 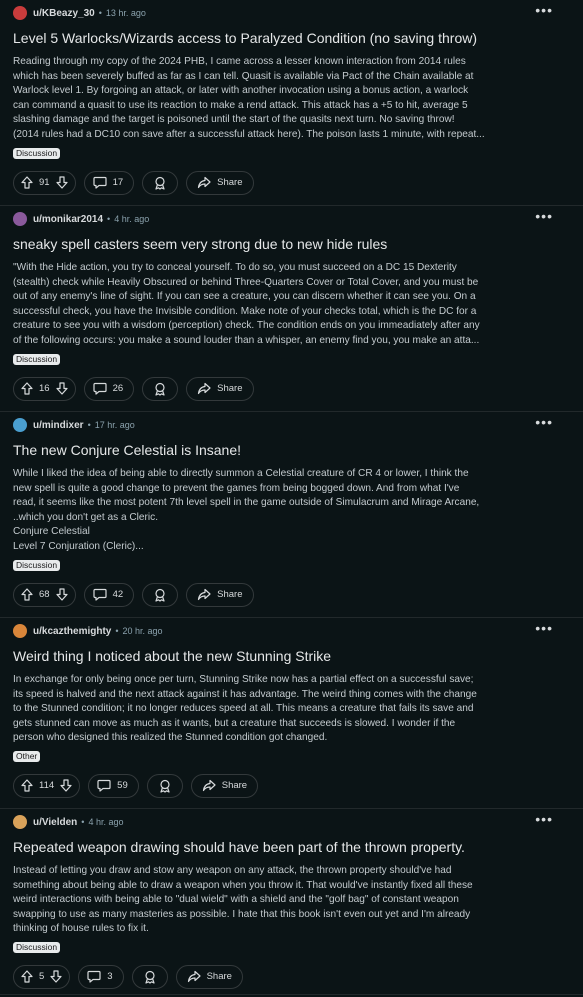 What do you see at coordinates (291, 388) in the screenshot?
I see `post-actions: 16 26 Share` at bounding box center [291, 388].